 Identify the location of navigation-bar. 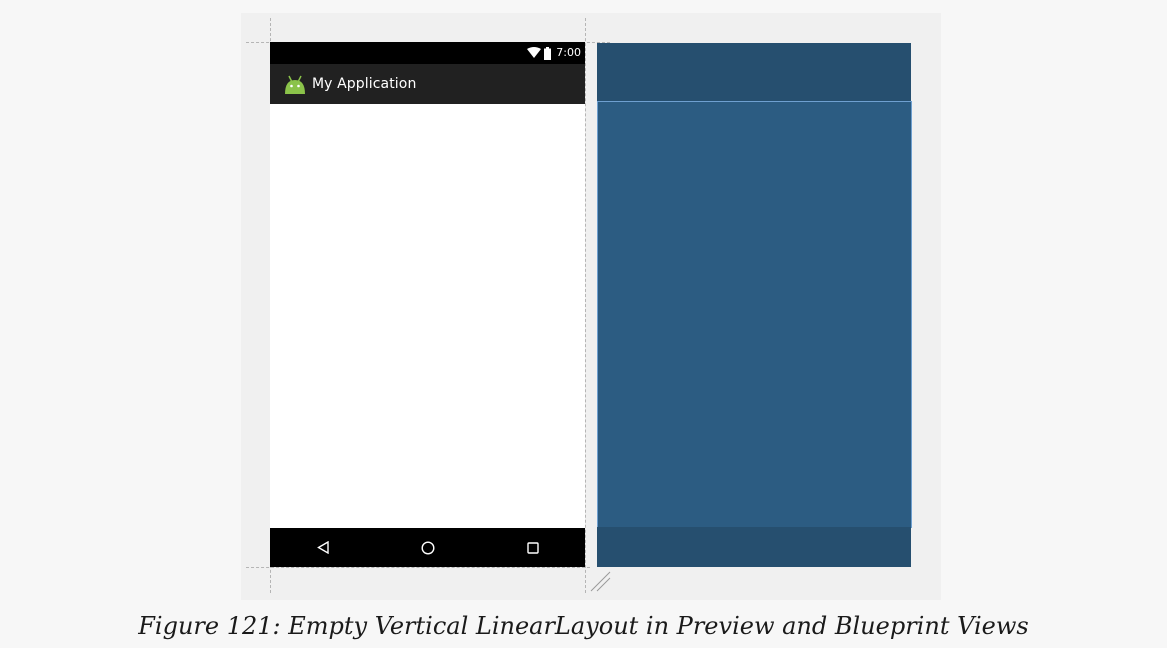
(427, 547).